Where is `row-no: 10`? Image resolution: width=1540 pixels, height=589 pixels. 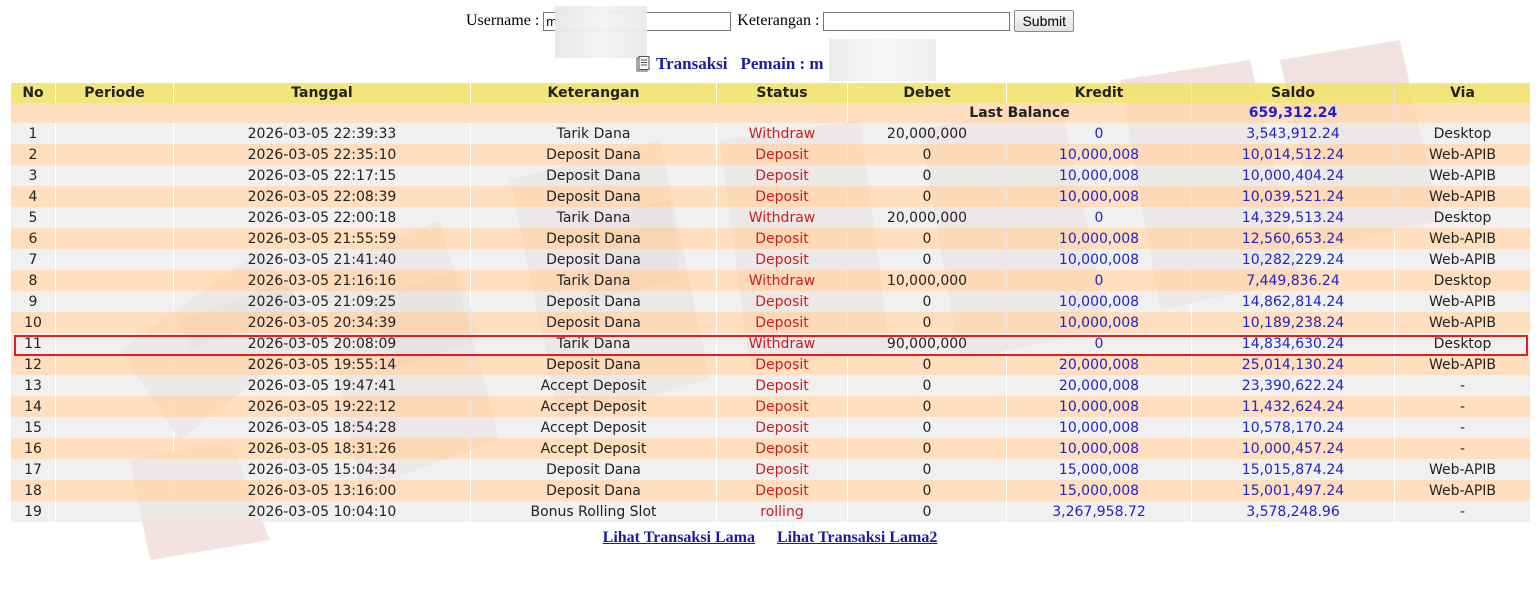 row-no: 10 is located at coordinates (33, 322).